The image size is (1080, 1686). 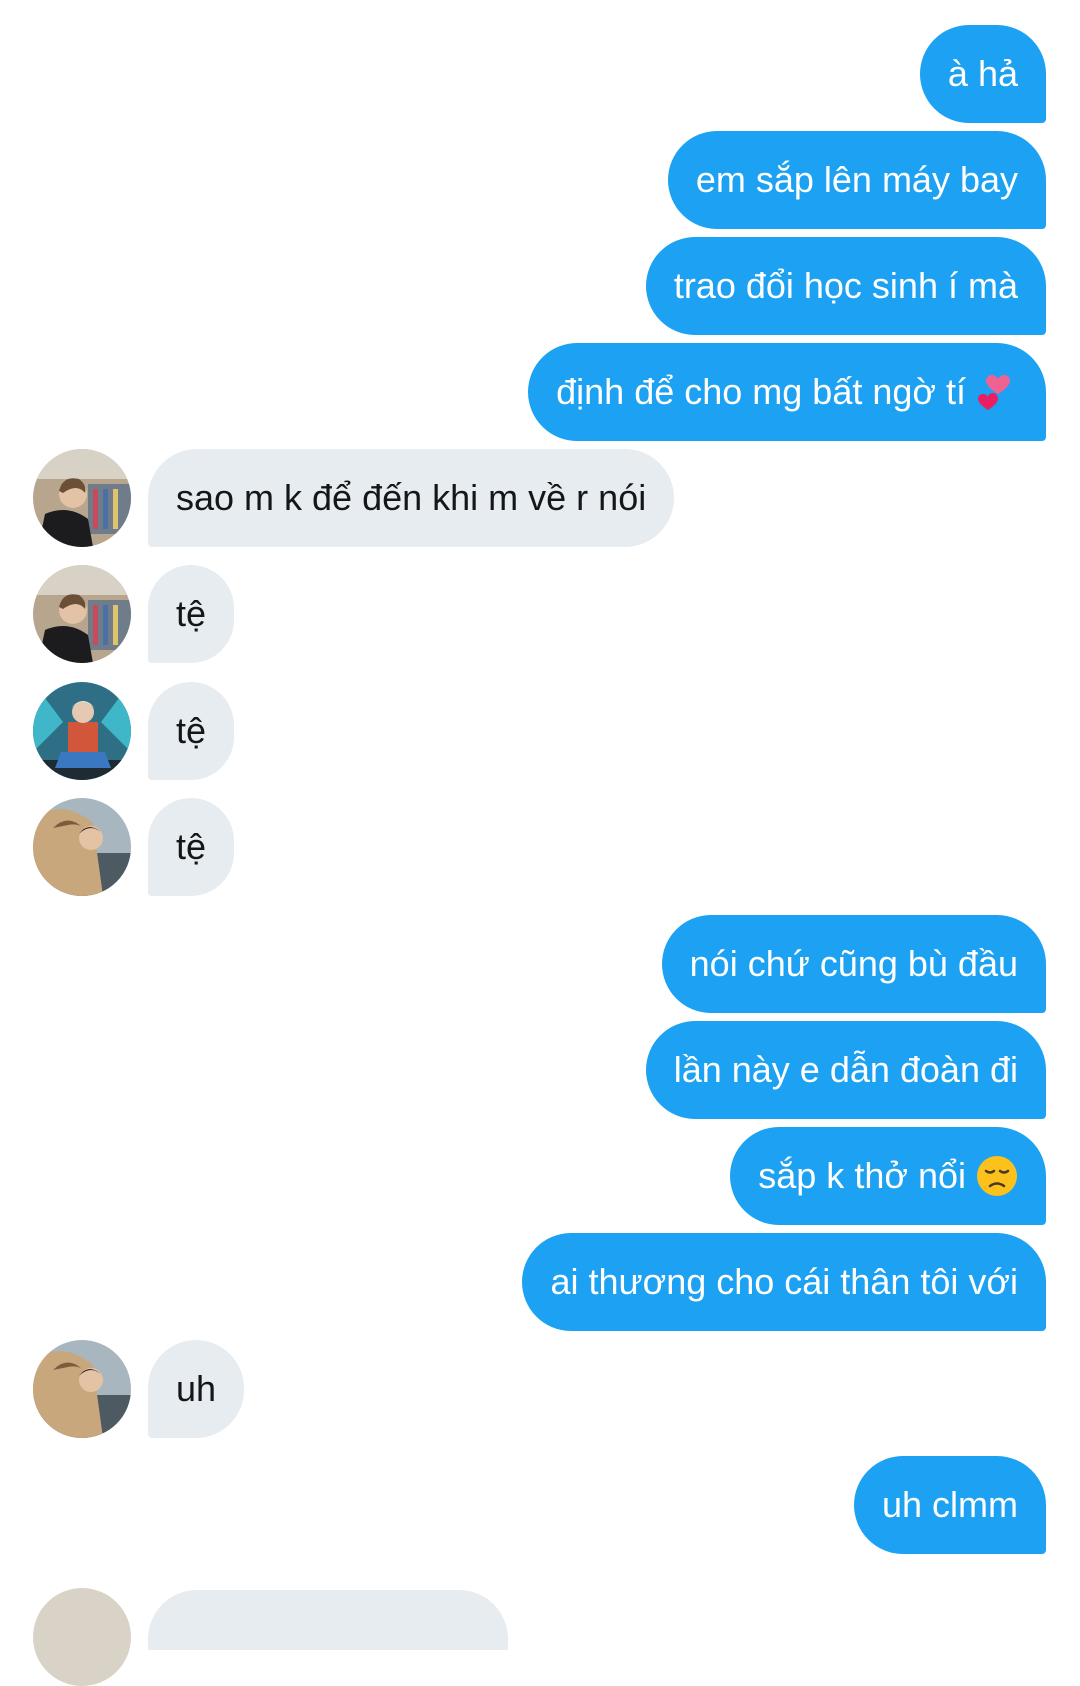 I want to click on message-text: ai thương cho cái thân tôi với, so click(x=784, y=1281).